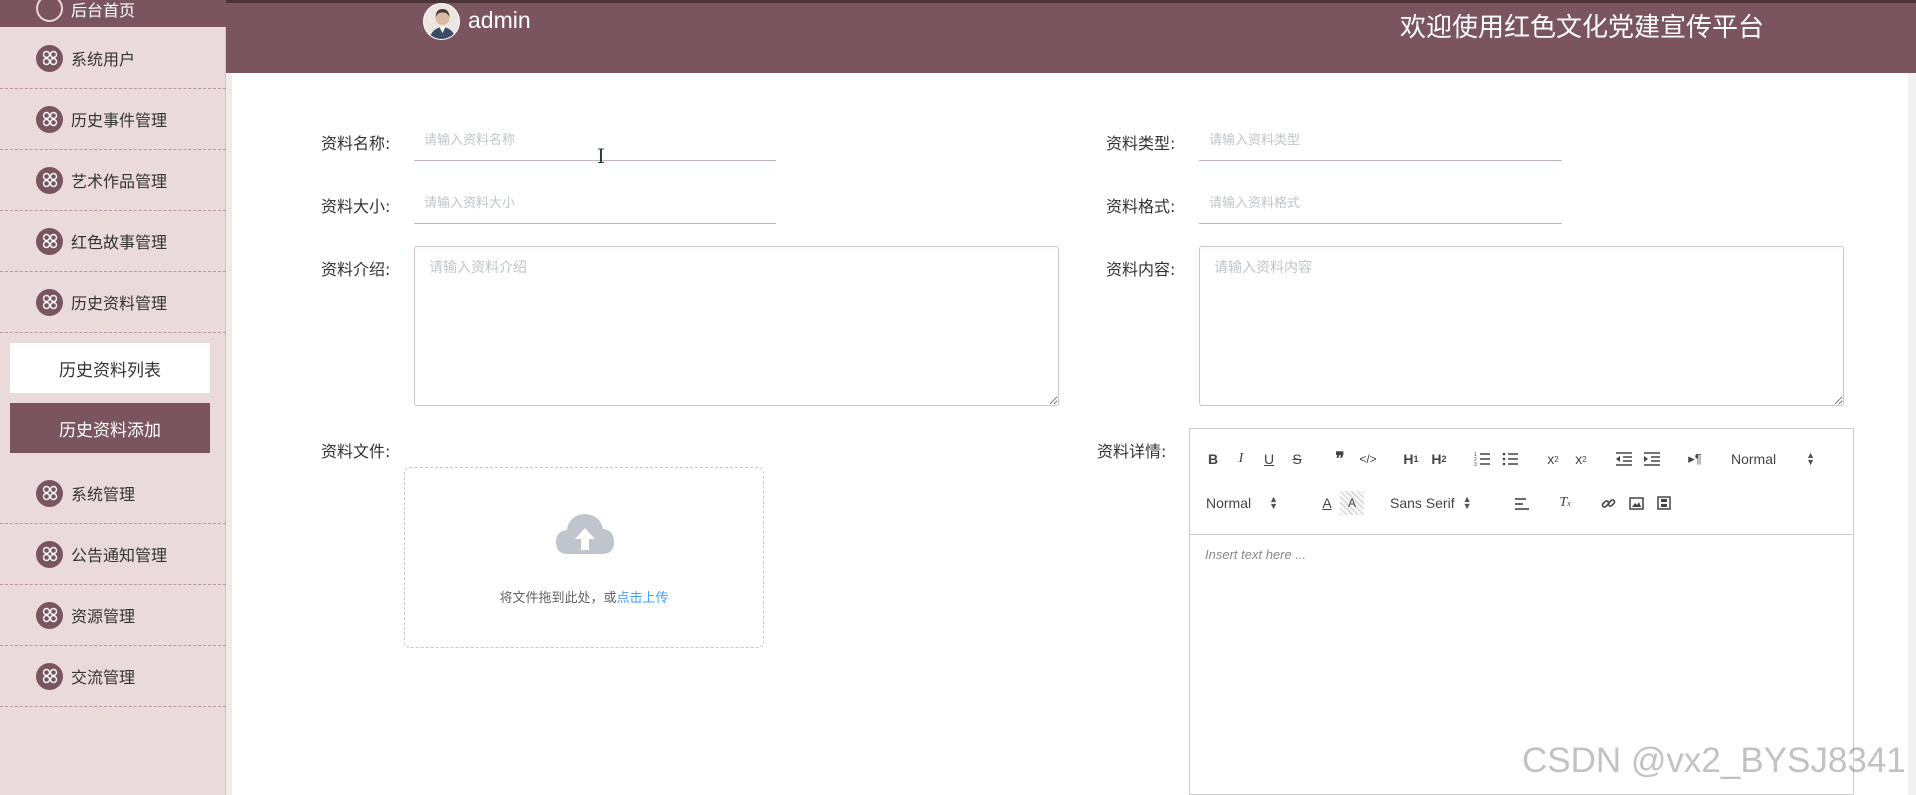 This screenshot has width=1916, height=795. What do you see at coordinates (119, 555) in the screenshot?
I see `sidebar-item-label: 公告通知管理` at bounding box center [119, 555].